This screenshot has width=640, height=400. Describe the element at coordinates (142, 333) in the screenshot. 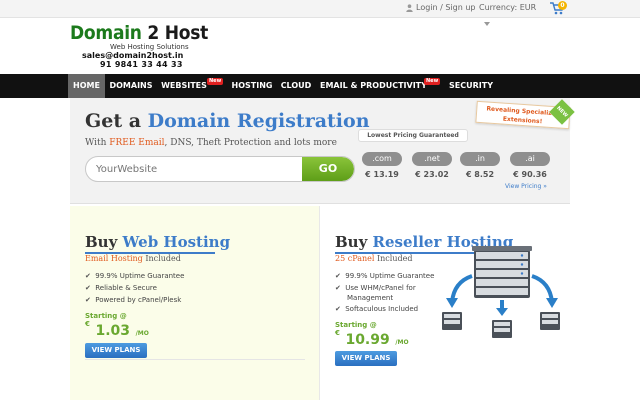

I see `web-price-period: /MO` at that location.